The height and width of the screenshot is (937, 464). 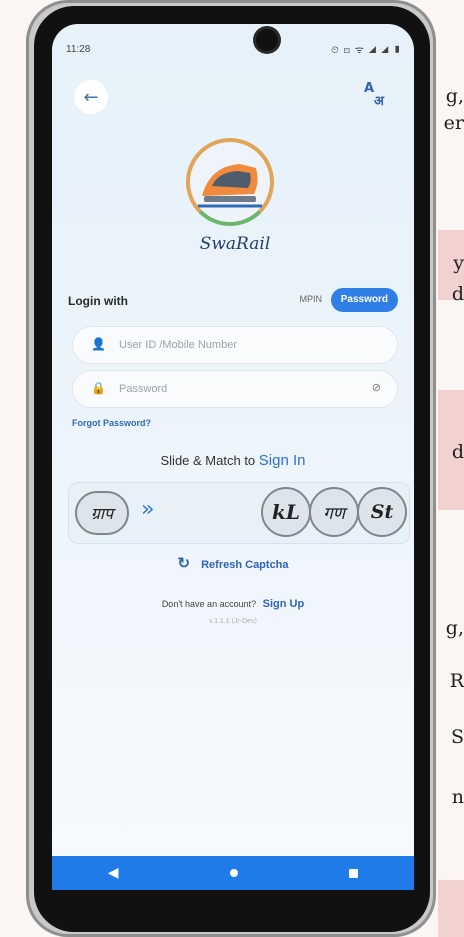 I want to click on logo-emblem, so click(x=230, y=182).